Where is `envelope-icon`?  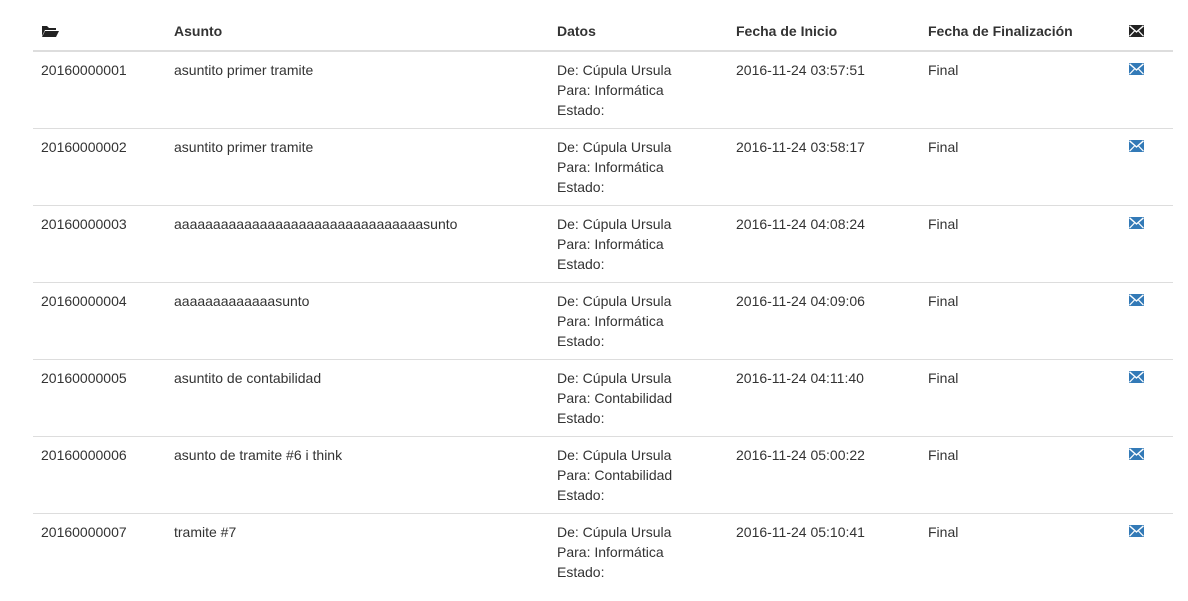
envelope-icon is located at coordinates (1147, 31).